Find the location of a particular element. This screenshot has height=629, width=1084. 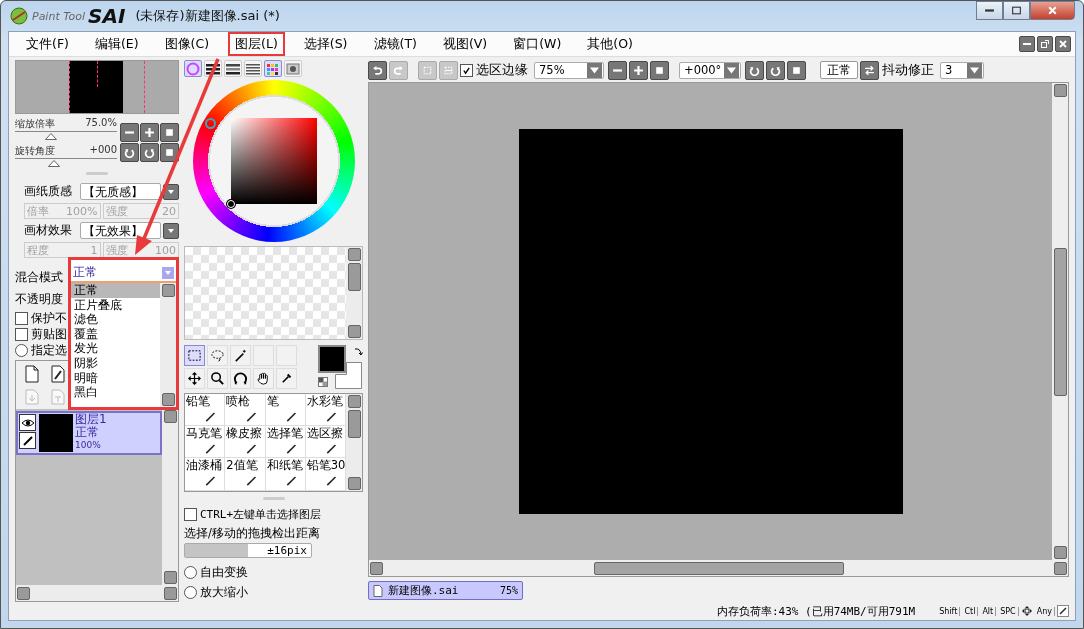

new-page-icon is located at coordinates (32, 374).